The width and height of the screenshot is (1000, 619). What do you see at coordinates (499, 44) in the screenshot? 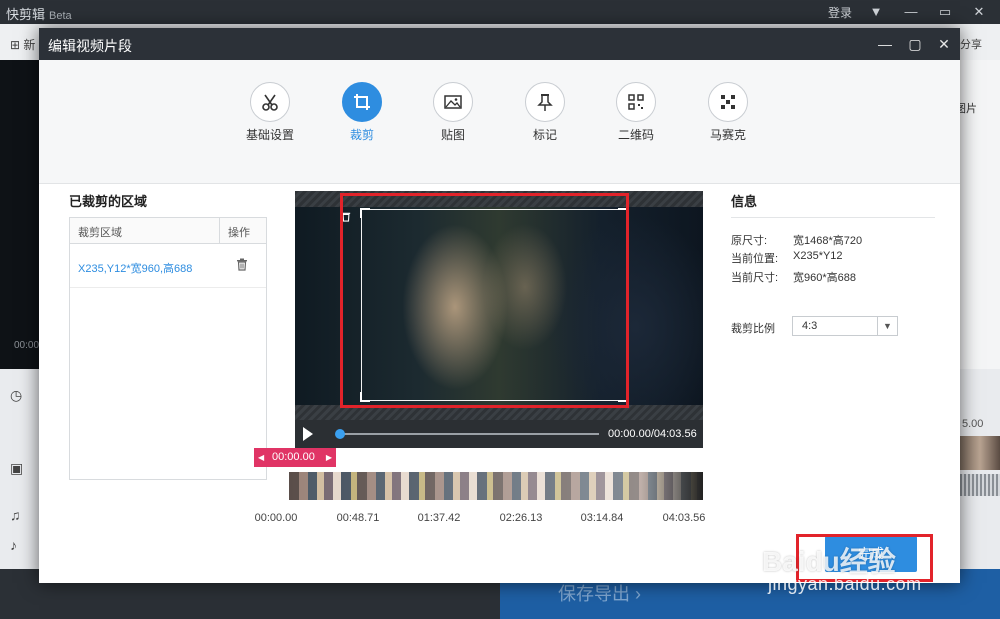
I see `dialog-header: 编辑视频片段 — ▢ ✕` at bounding box center [499, 44].